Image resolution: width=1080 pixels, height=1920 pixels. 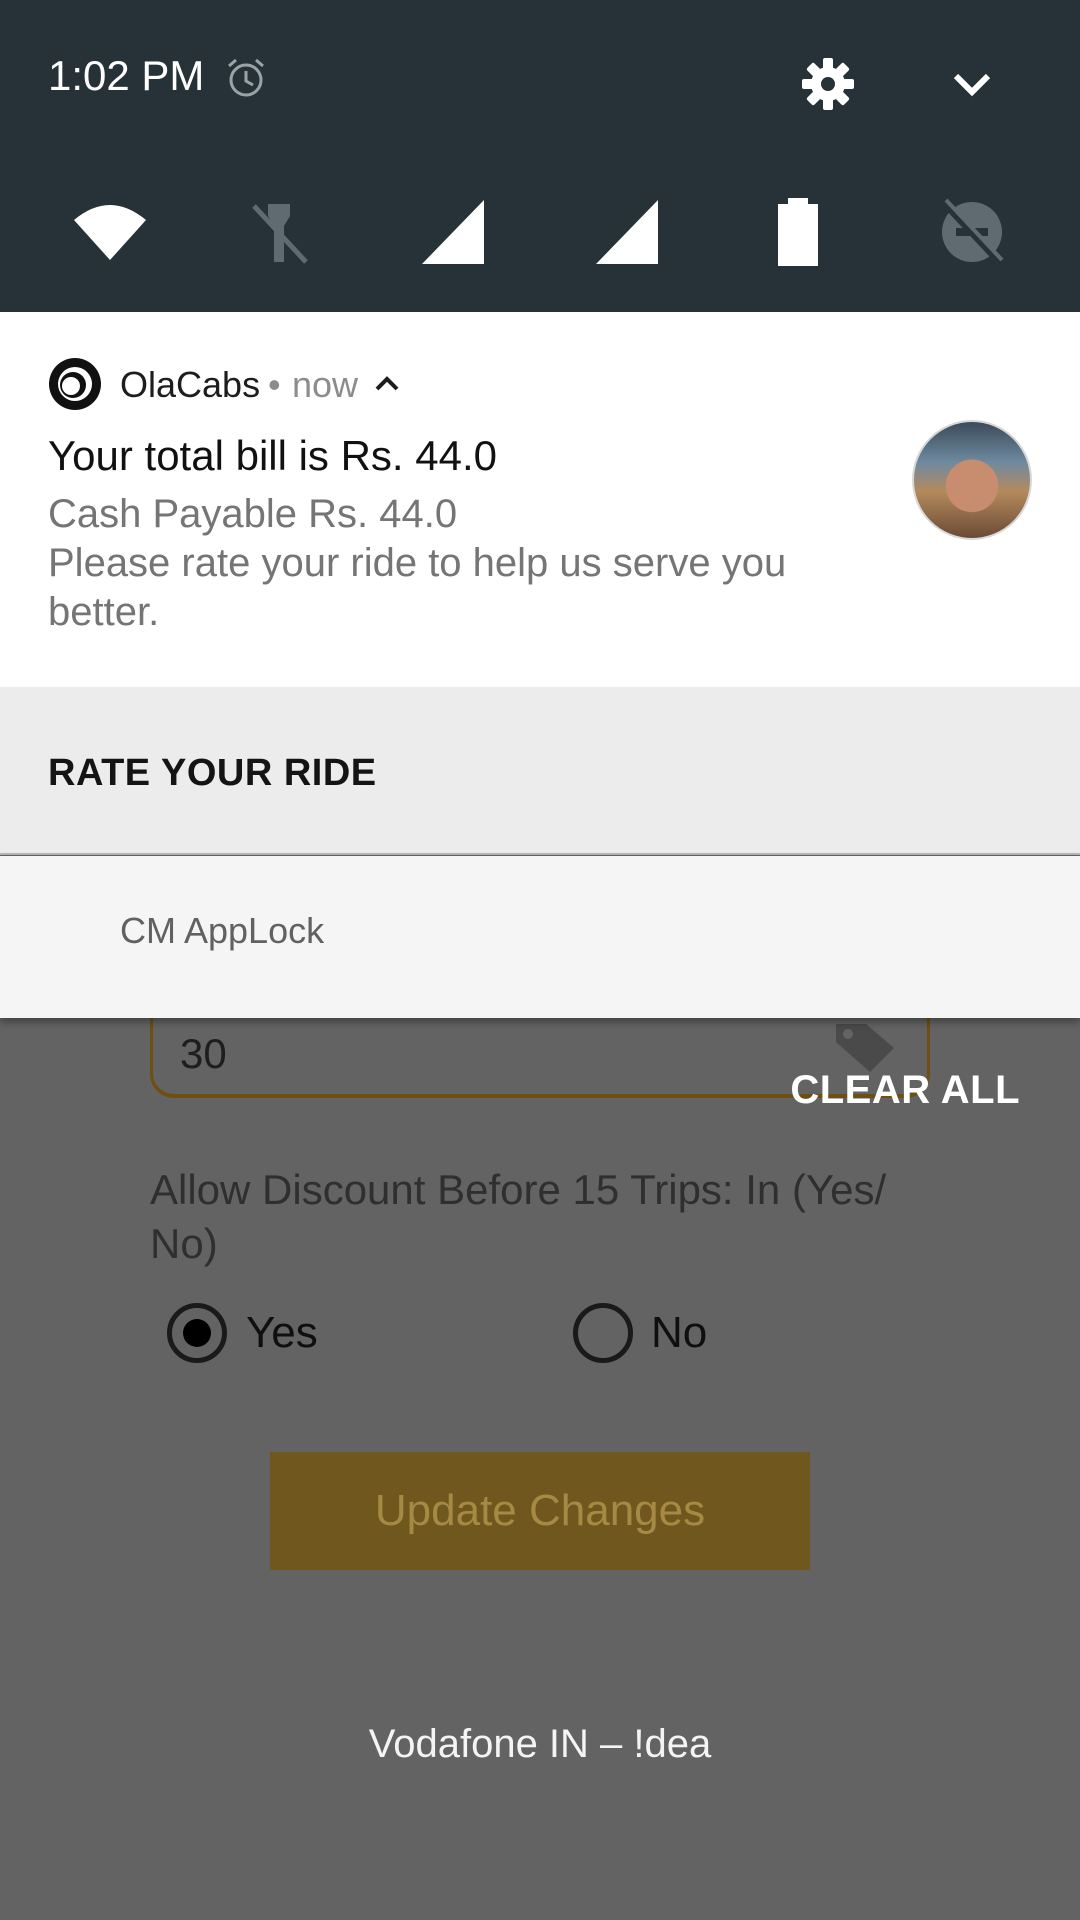 What do you see at coordinates (865, 1048) in the screenshot?
I see `tag-icon` at bounding box center [865, 1048].